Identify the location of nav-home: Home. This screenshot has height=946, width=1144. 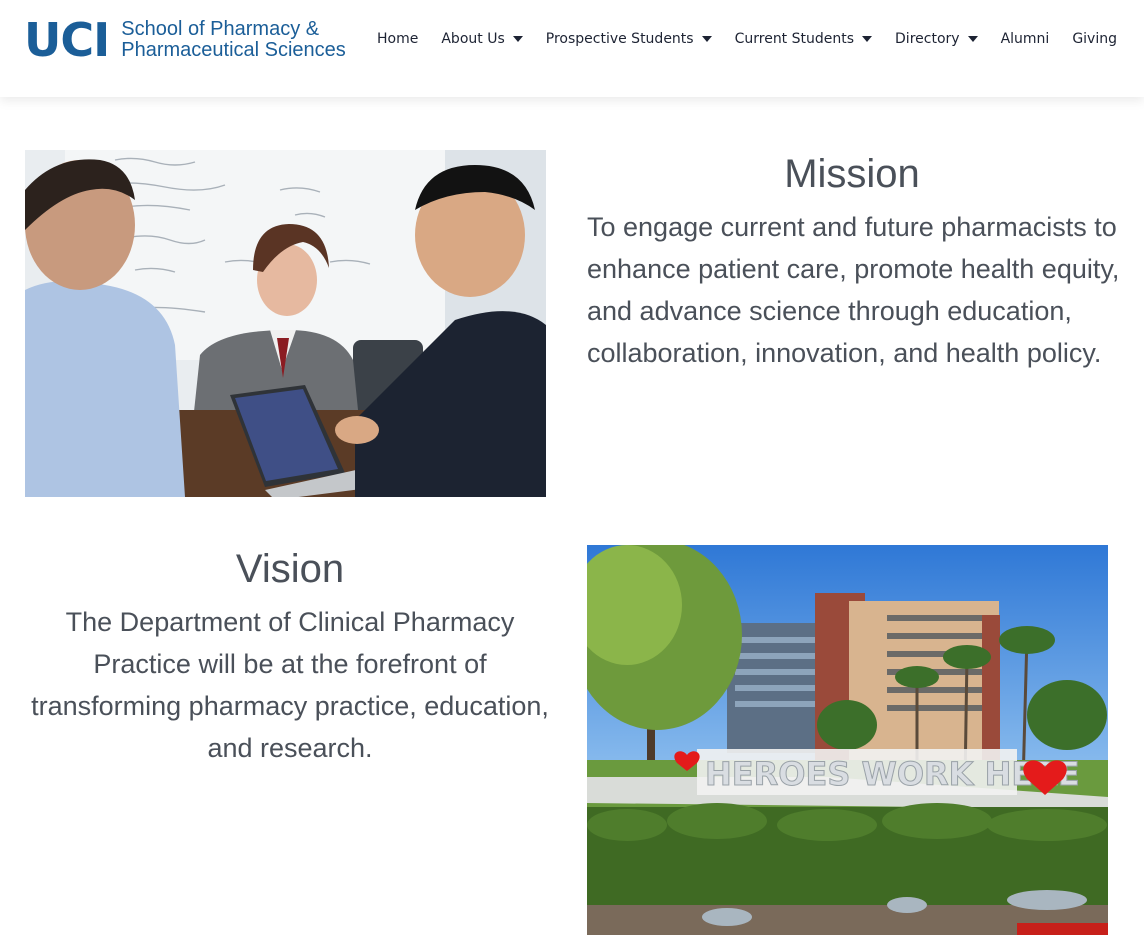
(397, 39).